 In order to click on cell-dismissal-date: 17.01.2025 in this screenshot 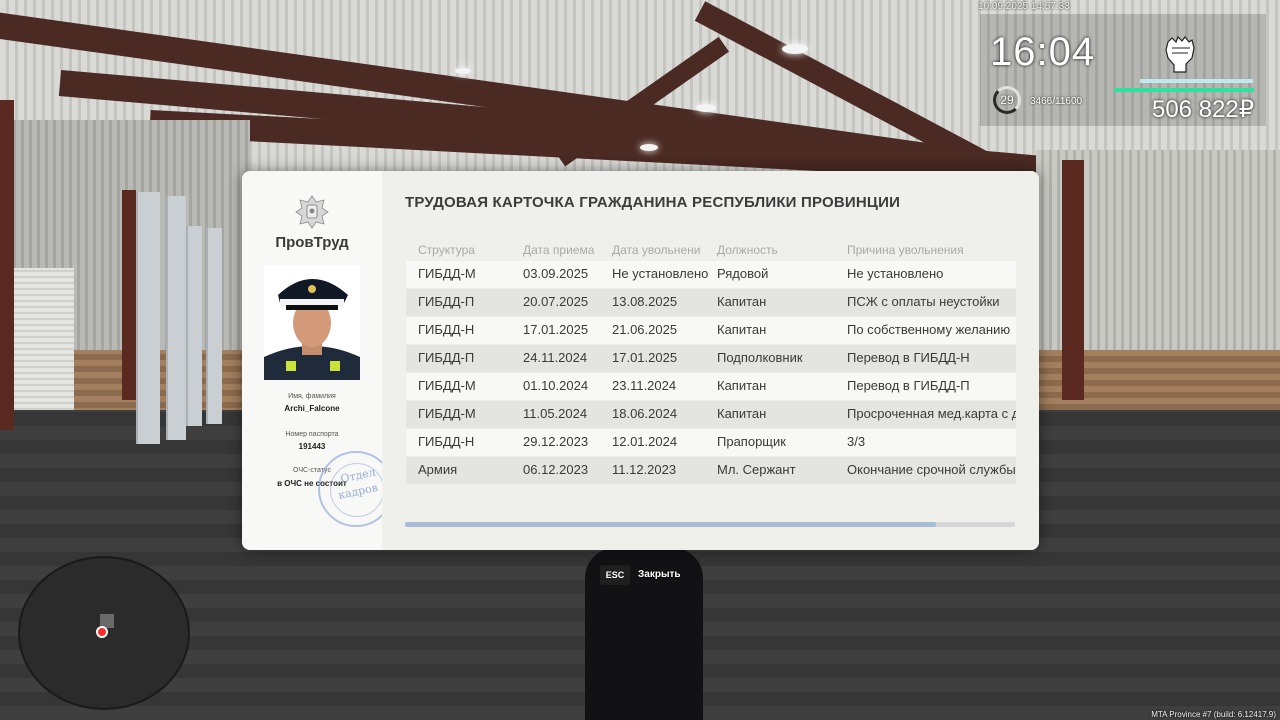, I will do `click(645, 357)`.